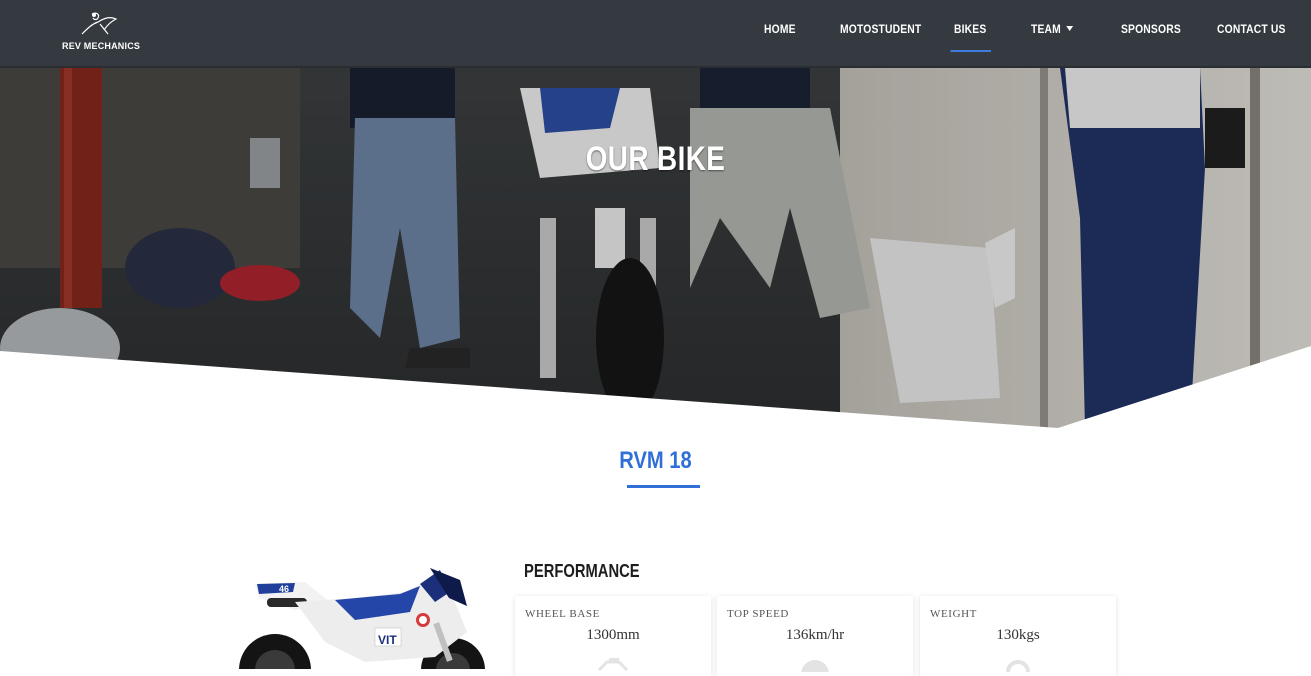  I want to click on spec-value: 1300mm, so click(613, 635).